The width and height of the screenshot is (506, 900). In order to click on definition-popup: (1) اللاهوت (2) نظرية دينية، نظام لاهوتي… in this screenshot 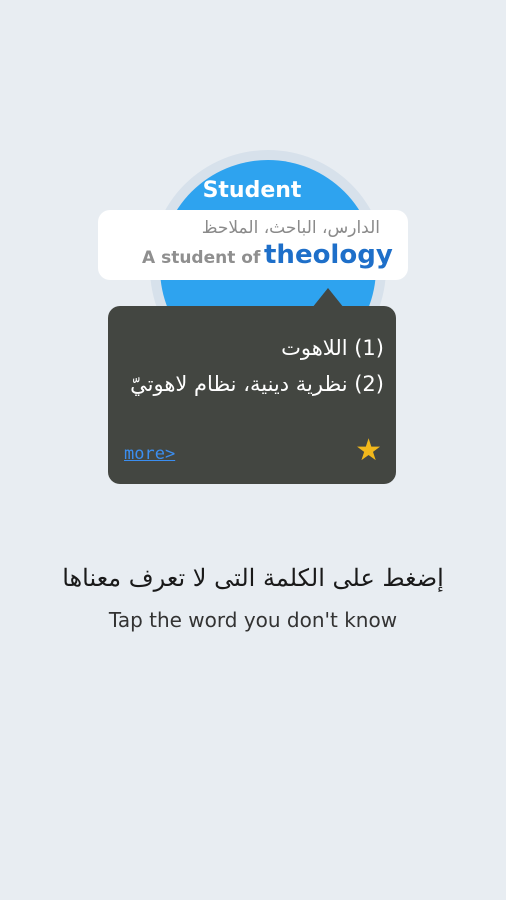, I will do `click(252, 395)`.